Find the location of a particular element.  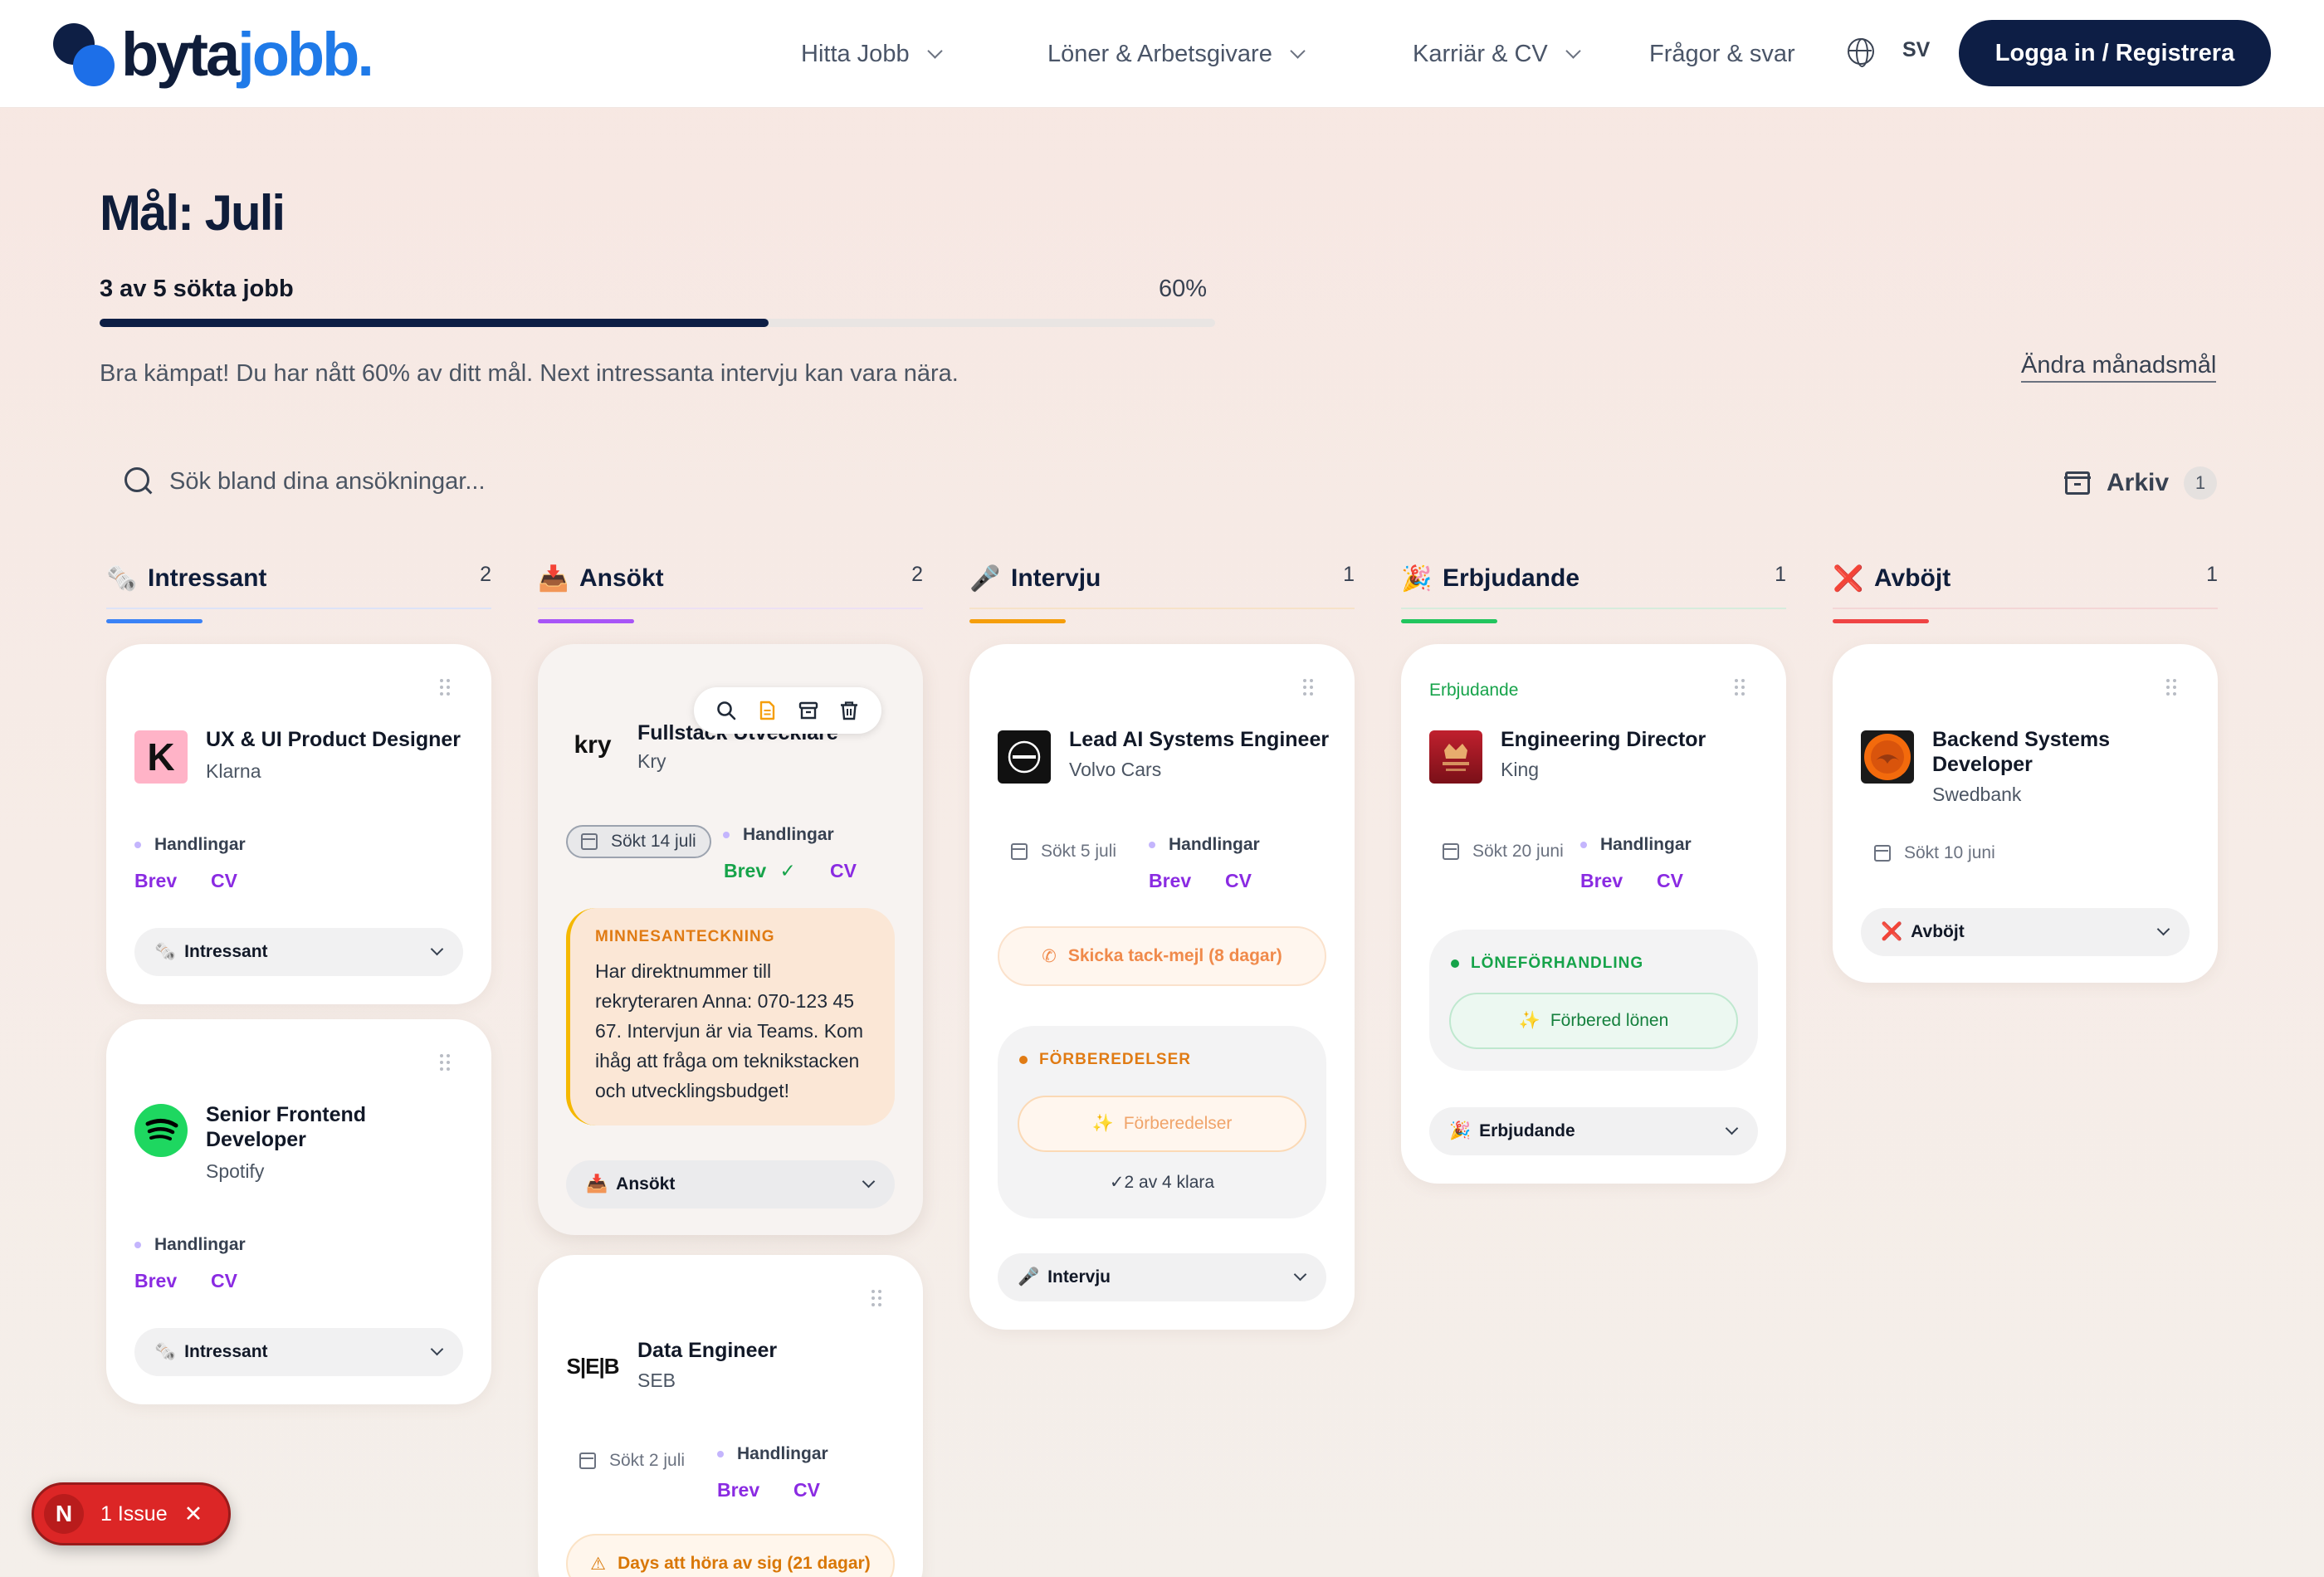

nav-fragor-svar: Frågor & svar is located at coordinates (1722, 54).